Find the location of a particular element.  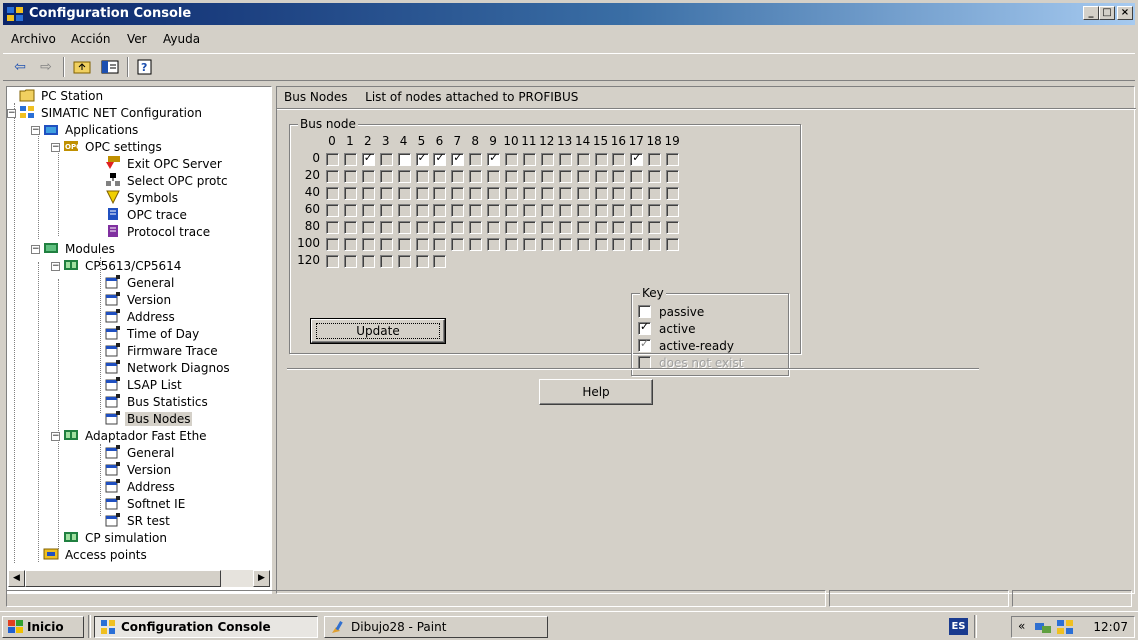

tree-item: Bus Statistics is located at coordinates (157, 402).